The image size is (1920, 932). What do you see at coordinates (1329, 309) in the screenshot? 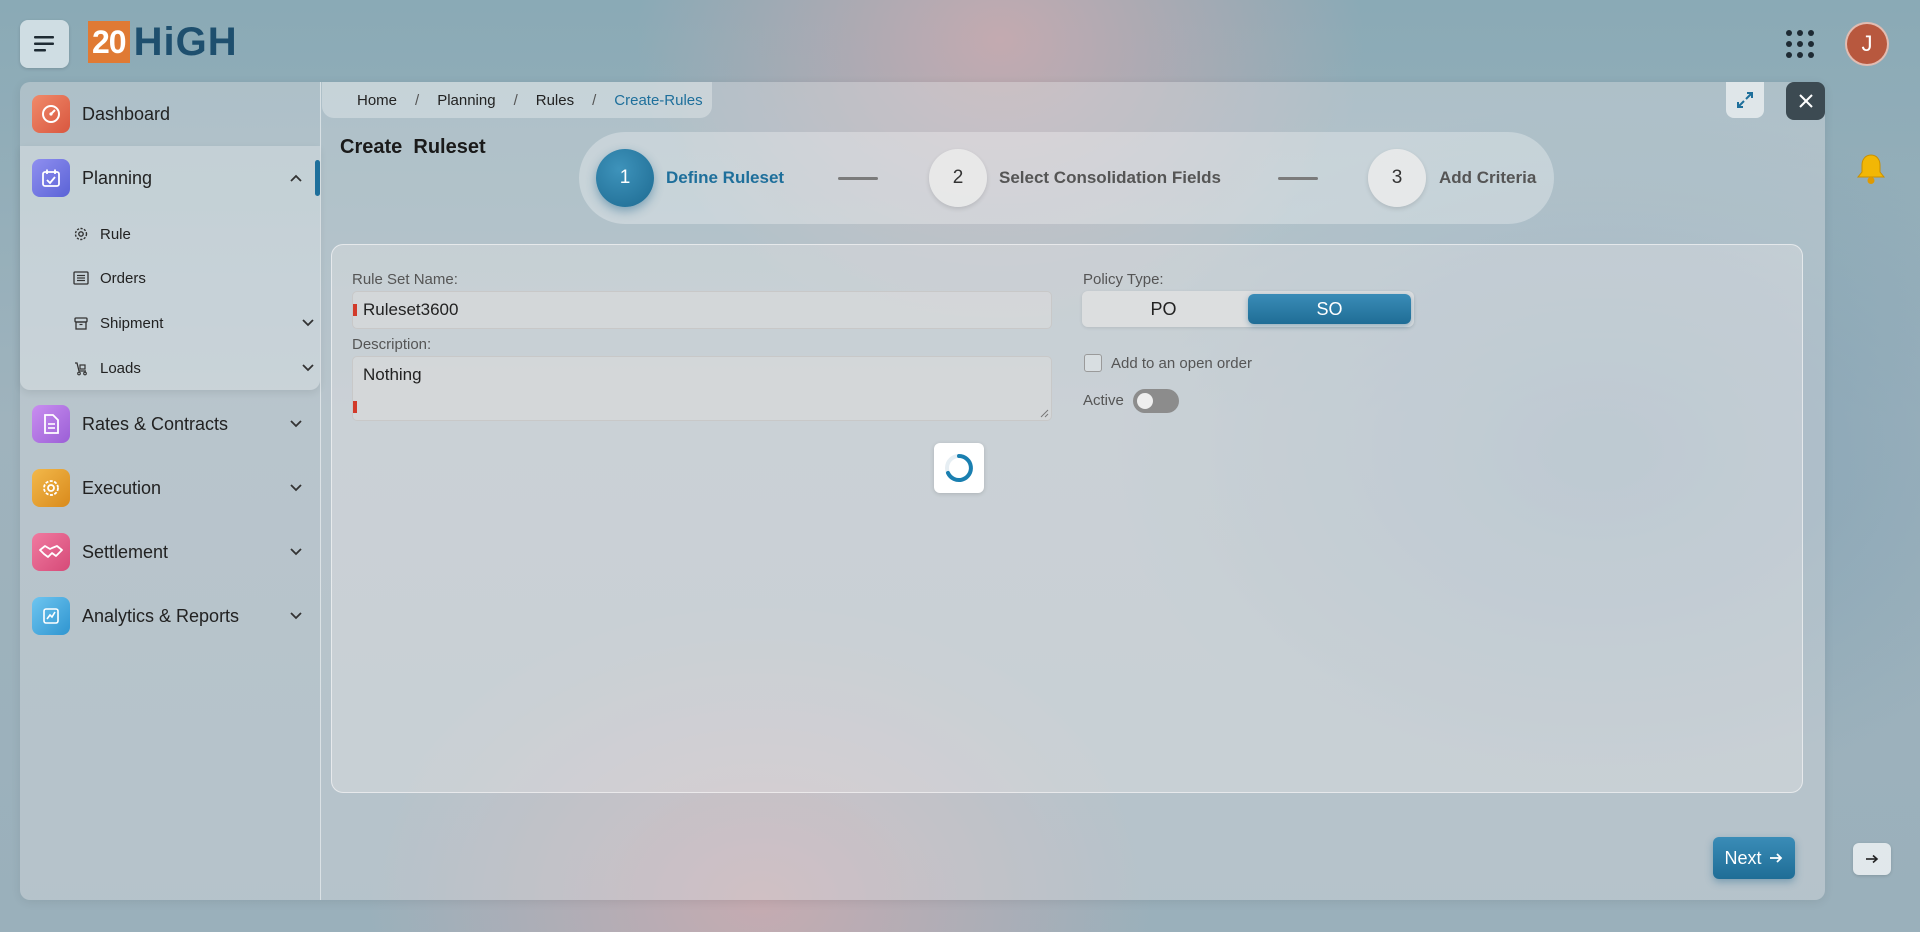
I see `policy-option-so: SO` at bounding box center [1329, 309].